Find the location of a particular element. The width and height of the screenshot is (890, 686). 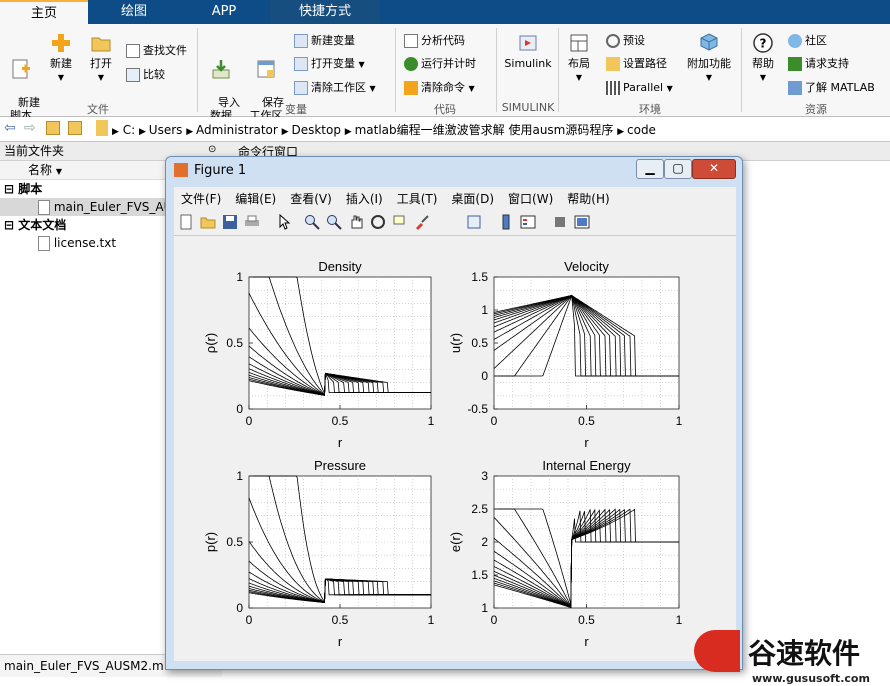

layout-label: 布局 is located at coordinates (579, 63).